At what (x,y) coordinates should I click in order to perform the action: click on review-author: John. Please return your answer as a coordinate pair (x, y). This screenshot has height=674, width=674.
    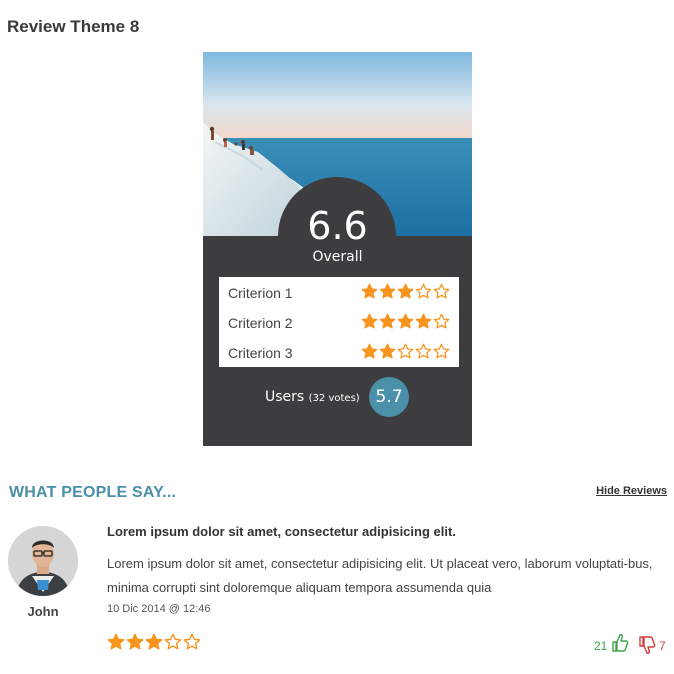
    Looking at the image, I should click on (43, 611).